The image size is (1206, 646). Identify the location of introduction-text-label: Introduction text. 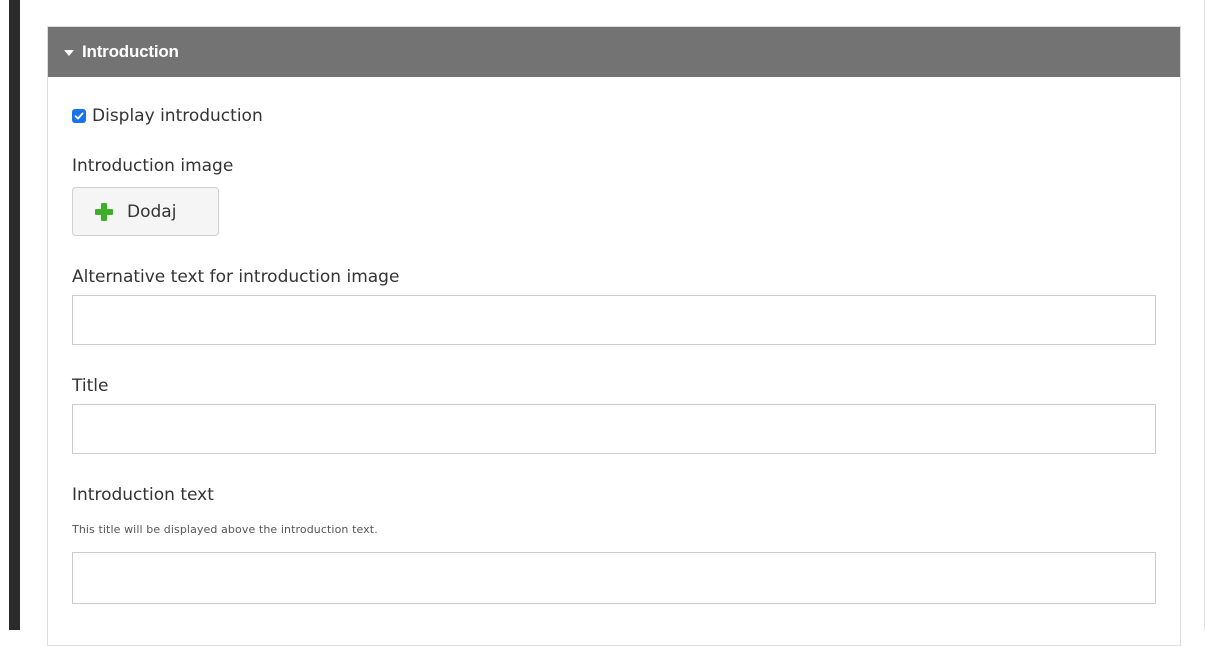
(143, 495).